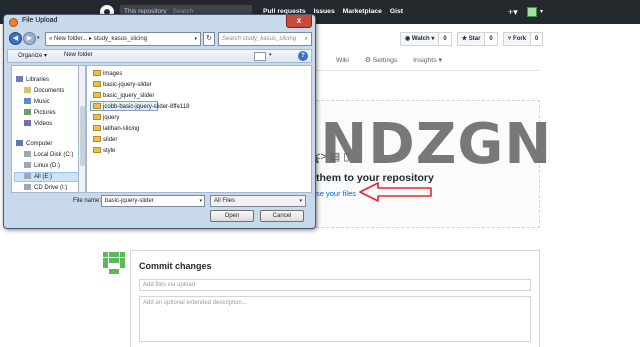  I want to click on nav-cd-drive-i: CD Drive (I:), so click(45, 187).